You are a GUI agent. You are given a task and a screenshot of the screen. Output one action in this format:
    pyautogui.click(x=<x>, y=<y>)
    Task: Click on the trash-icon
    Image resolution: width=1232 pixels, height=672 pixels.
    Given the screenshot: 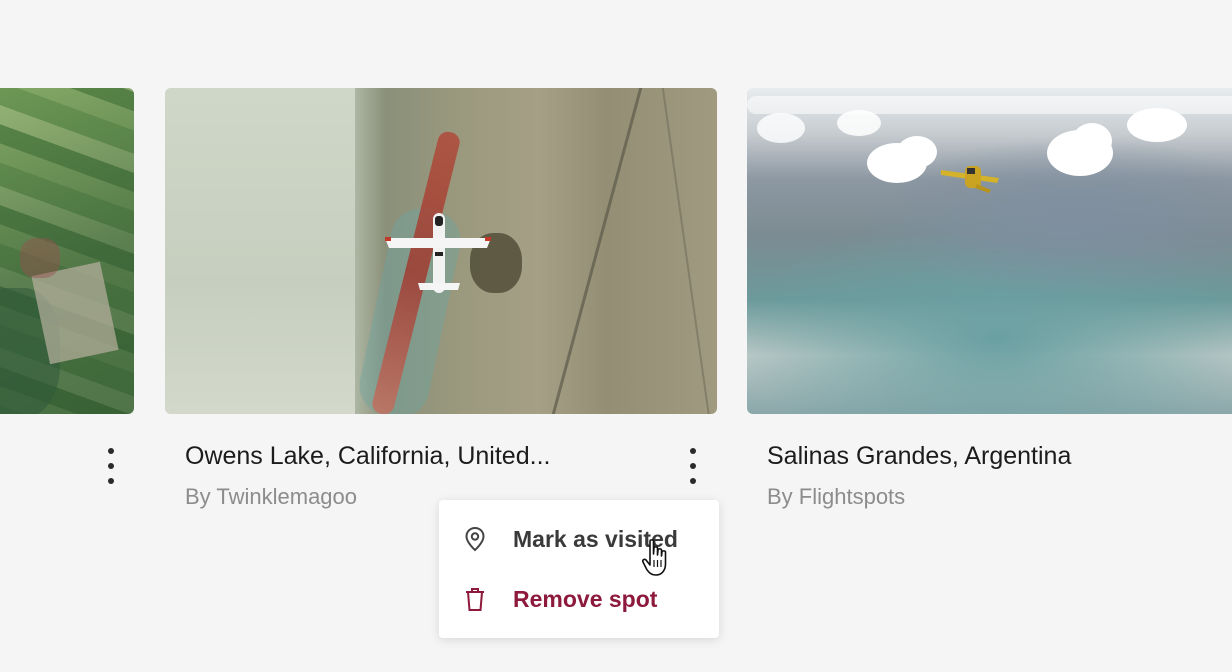 What is the action you would take?
    pyautogui.click(x=475, y=599)
    